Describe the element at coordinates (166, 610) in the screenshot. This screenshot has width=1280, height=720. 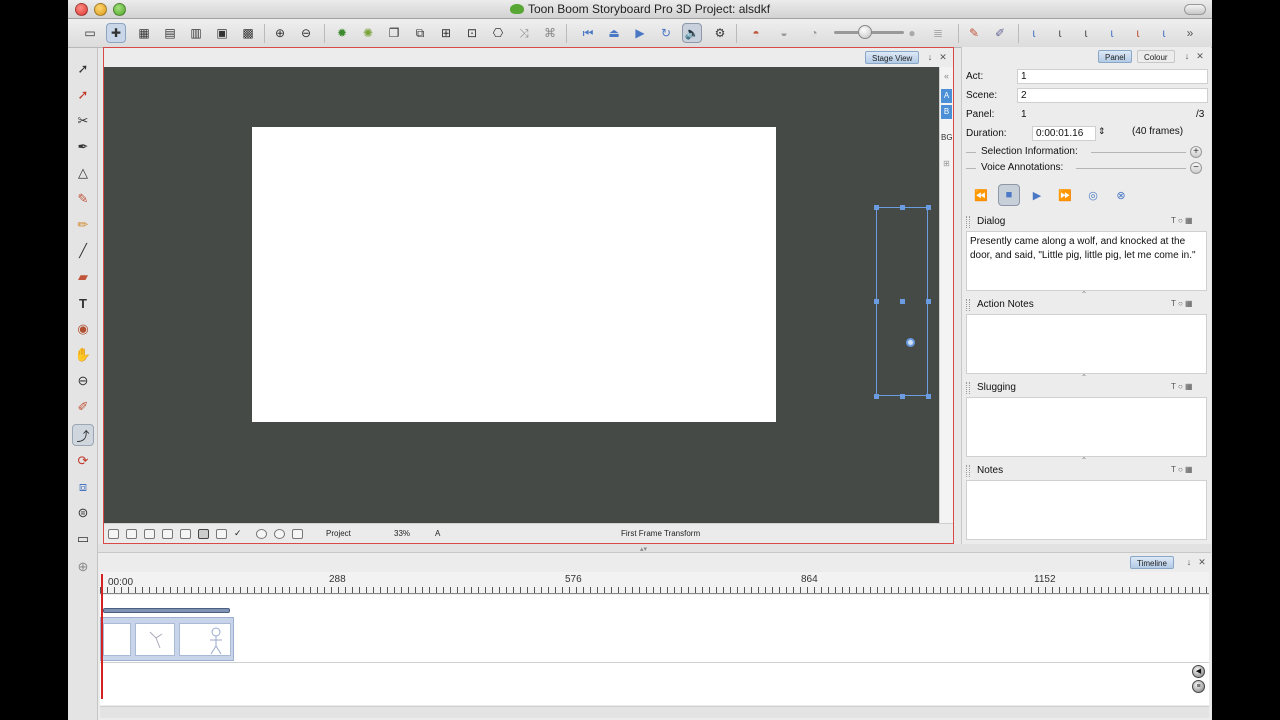
I see `scene-bar` at that location.